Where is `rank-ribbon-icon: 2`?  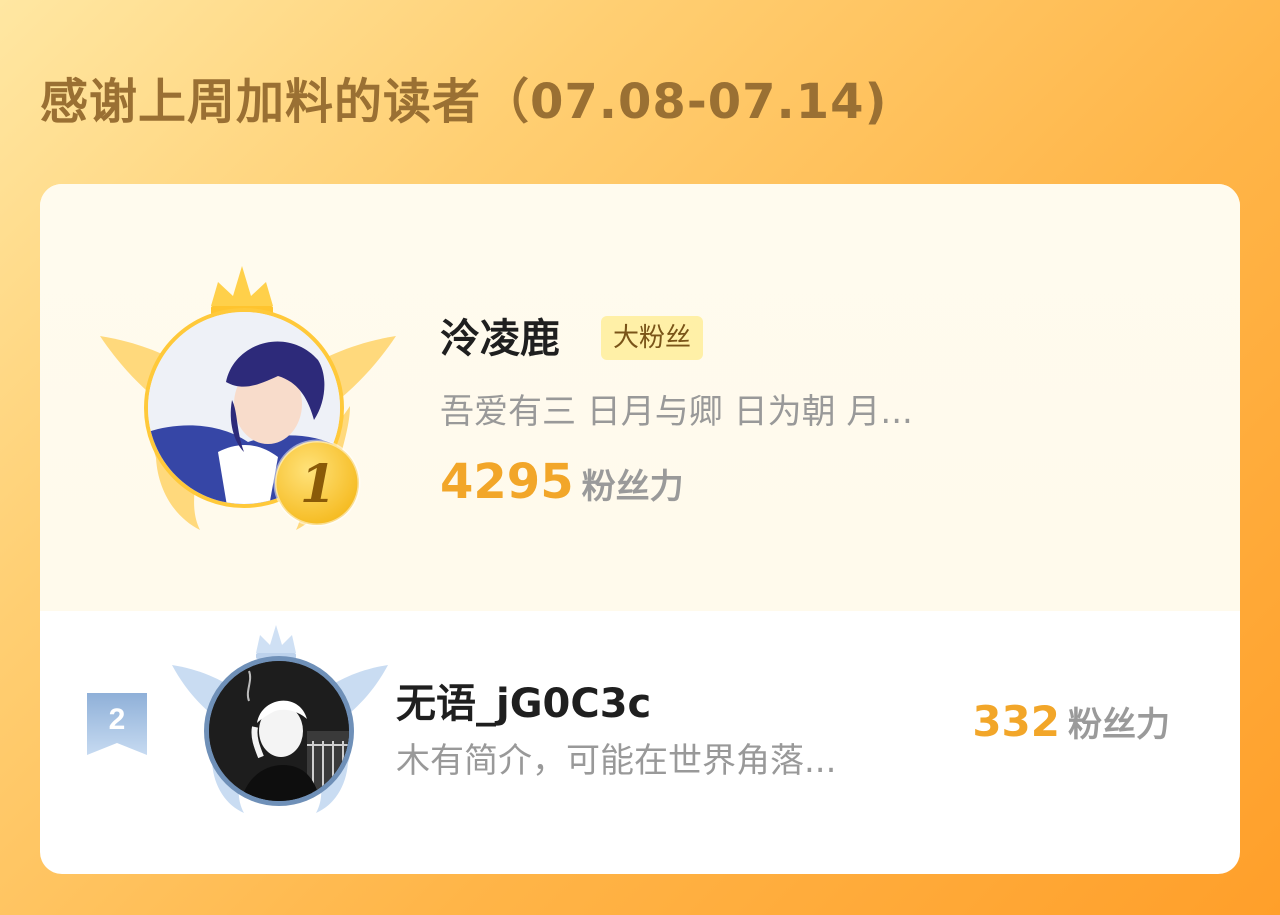 rank-ribbon-icon: 2 is located at coordinates (117, 724).